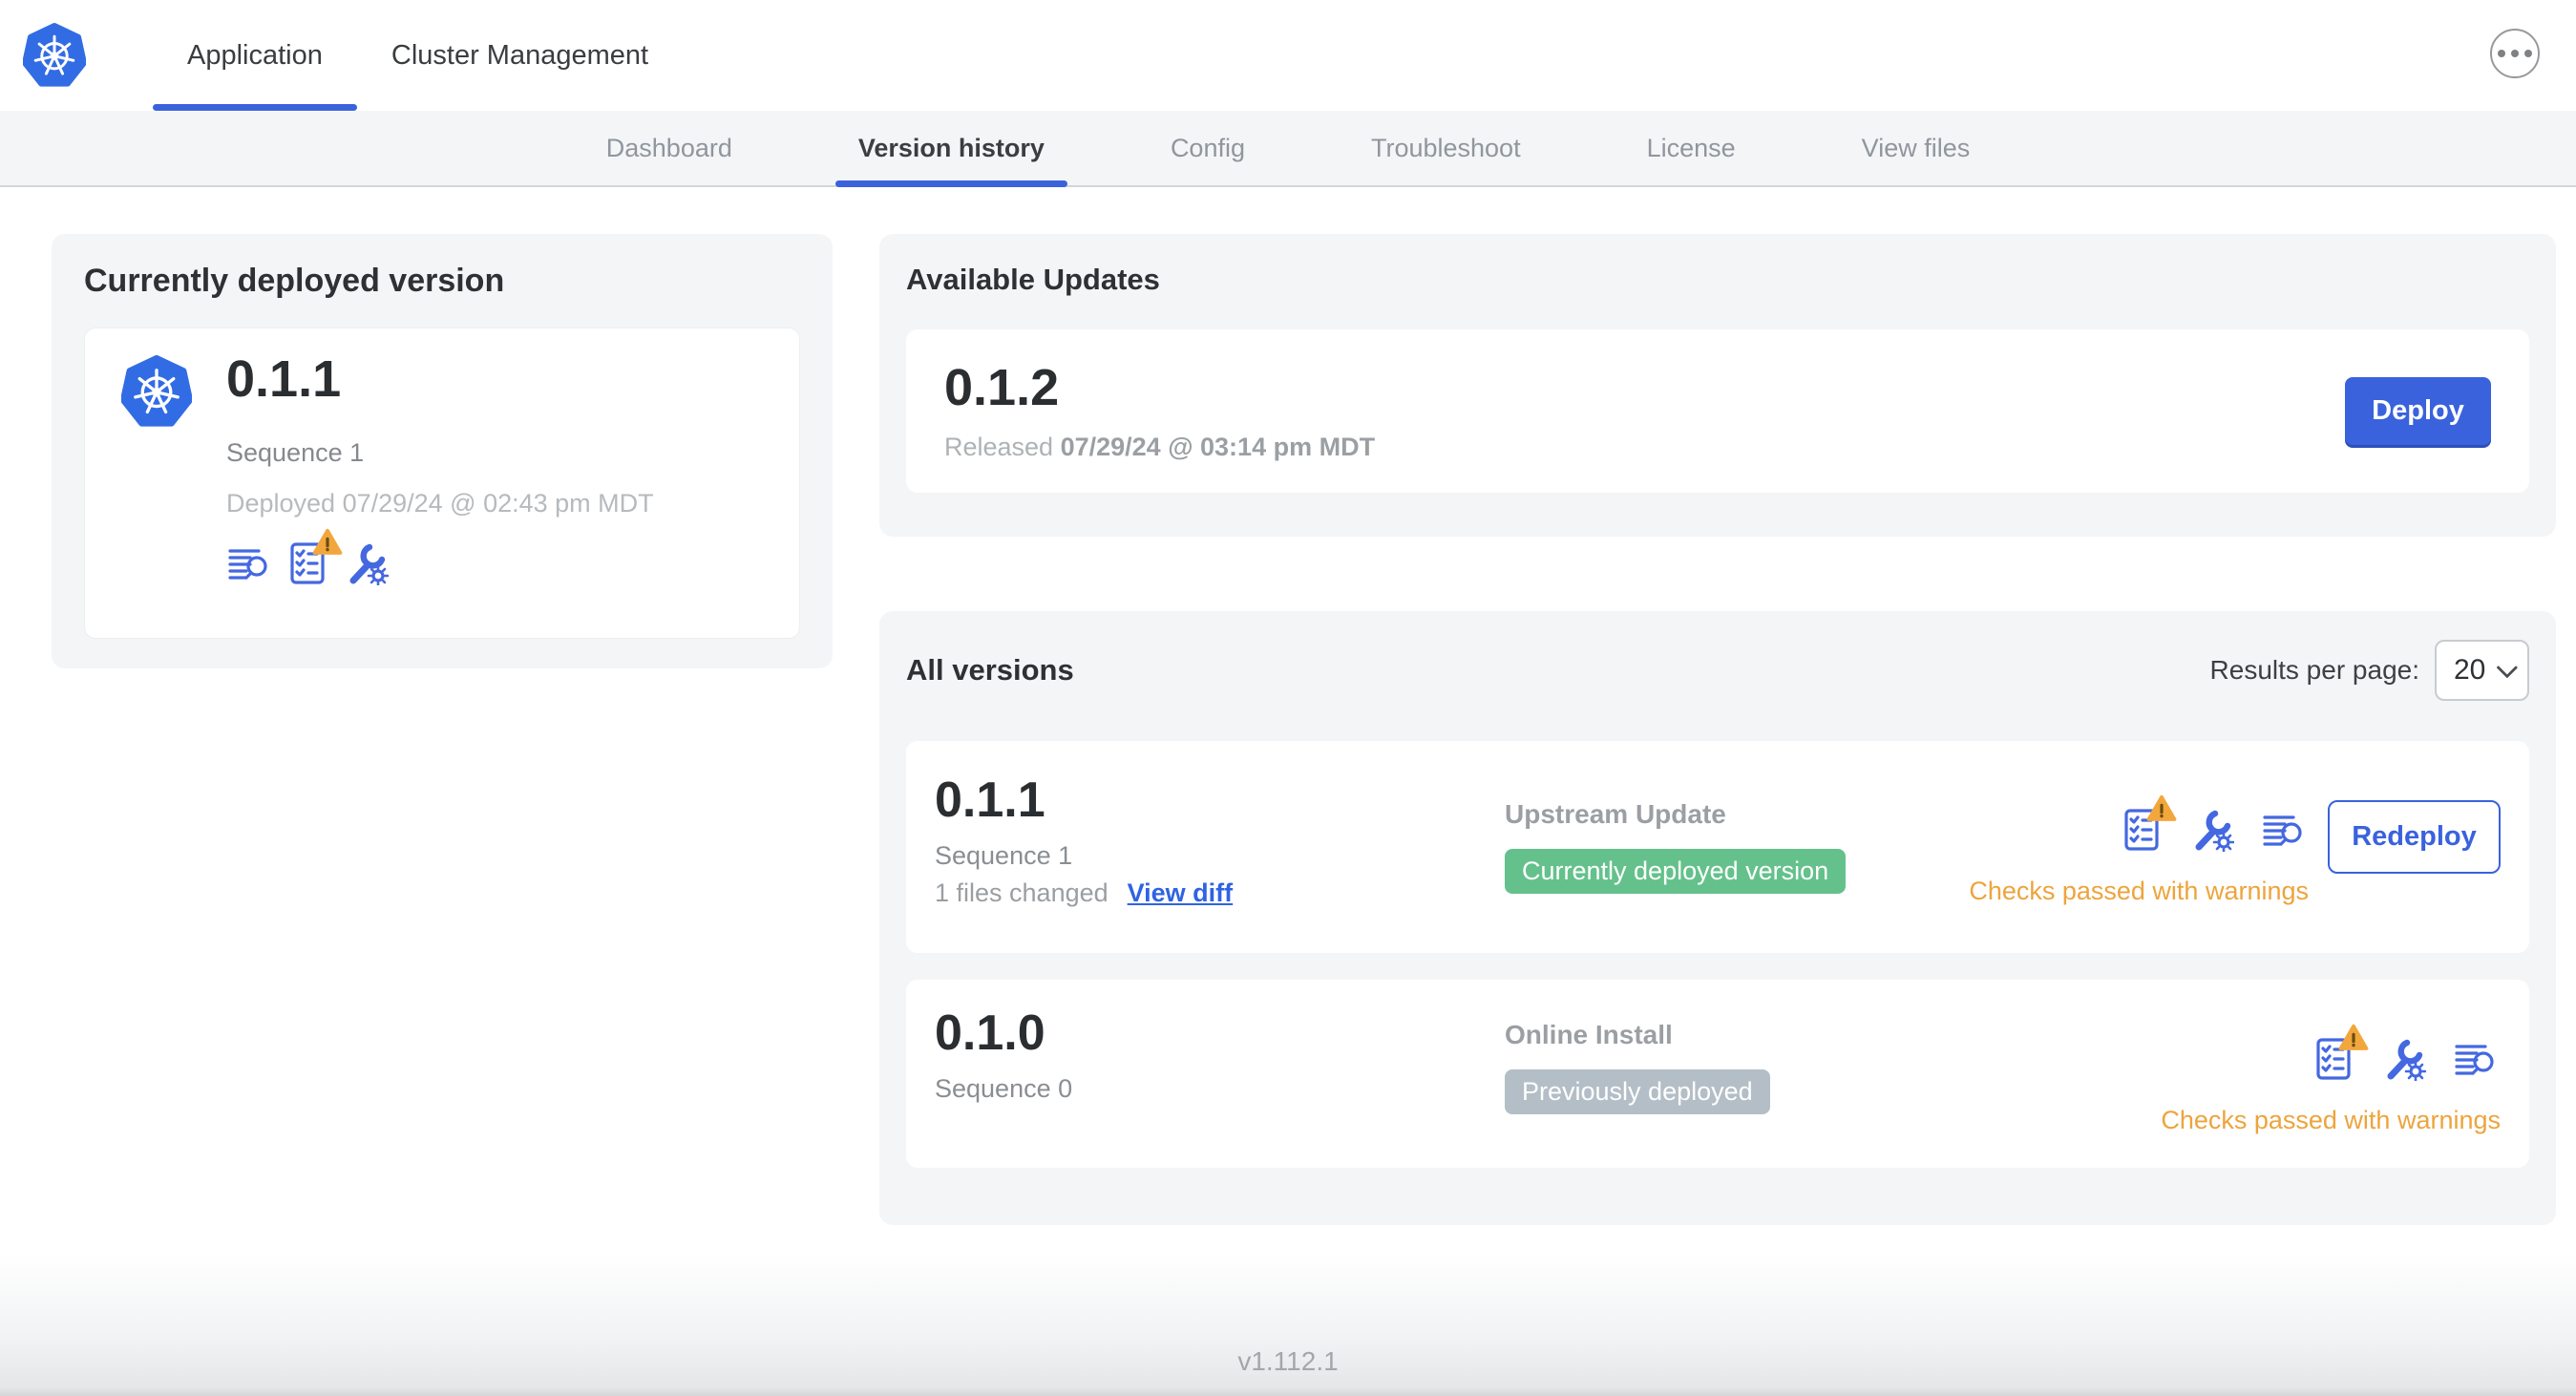 The height and width of the screenshot is (1396, 2576). Describe the element at coordinates (1288, 1324) in the screenshot. I see `page-footer: v1.112.1` at that location.